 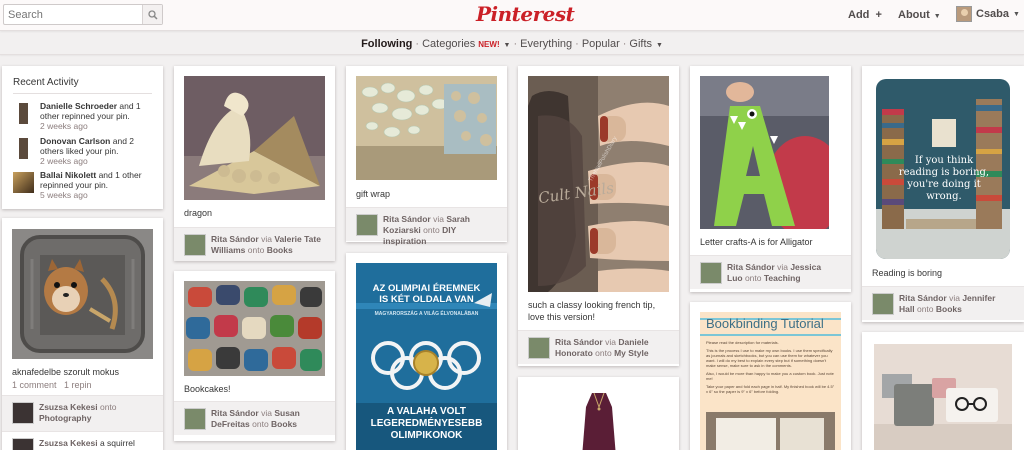 I want to click on pin-description: aknafedelbe szorult mokus, so click(x=66, y=372).